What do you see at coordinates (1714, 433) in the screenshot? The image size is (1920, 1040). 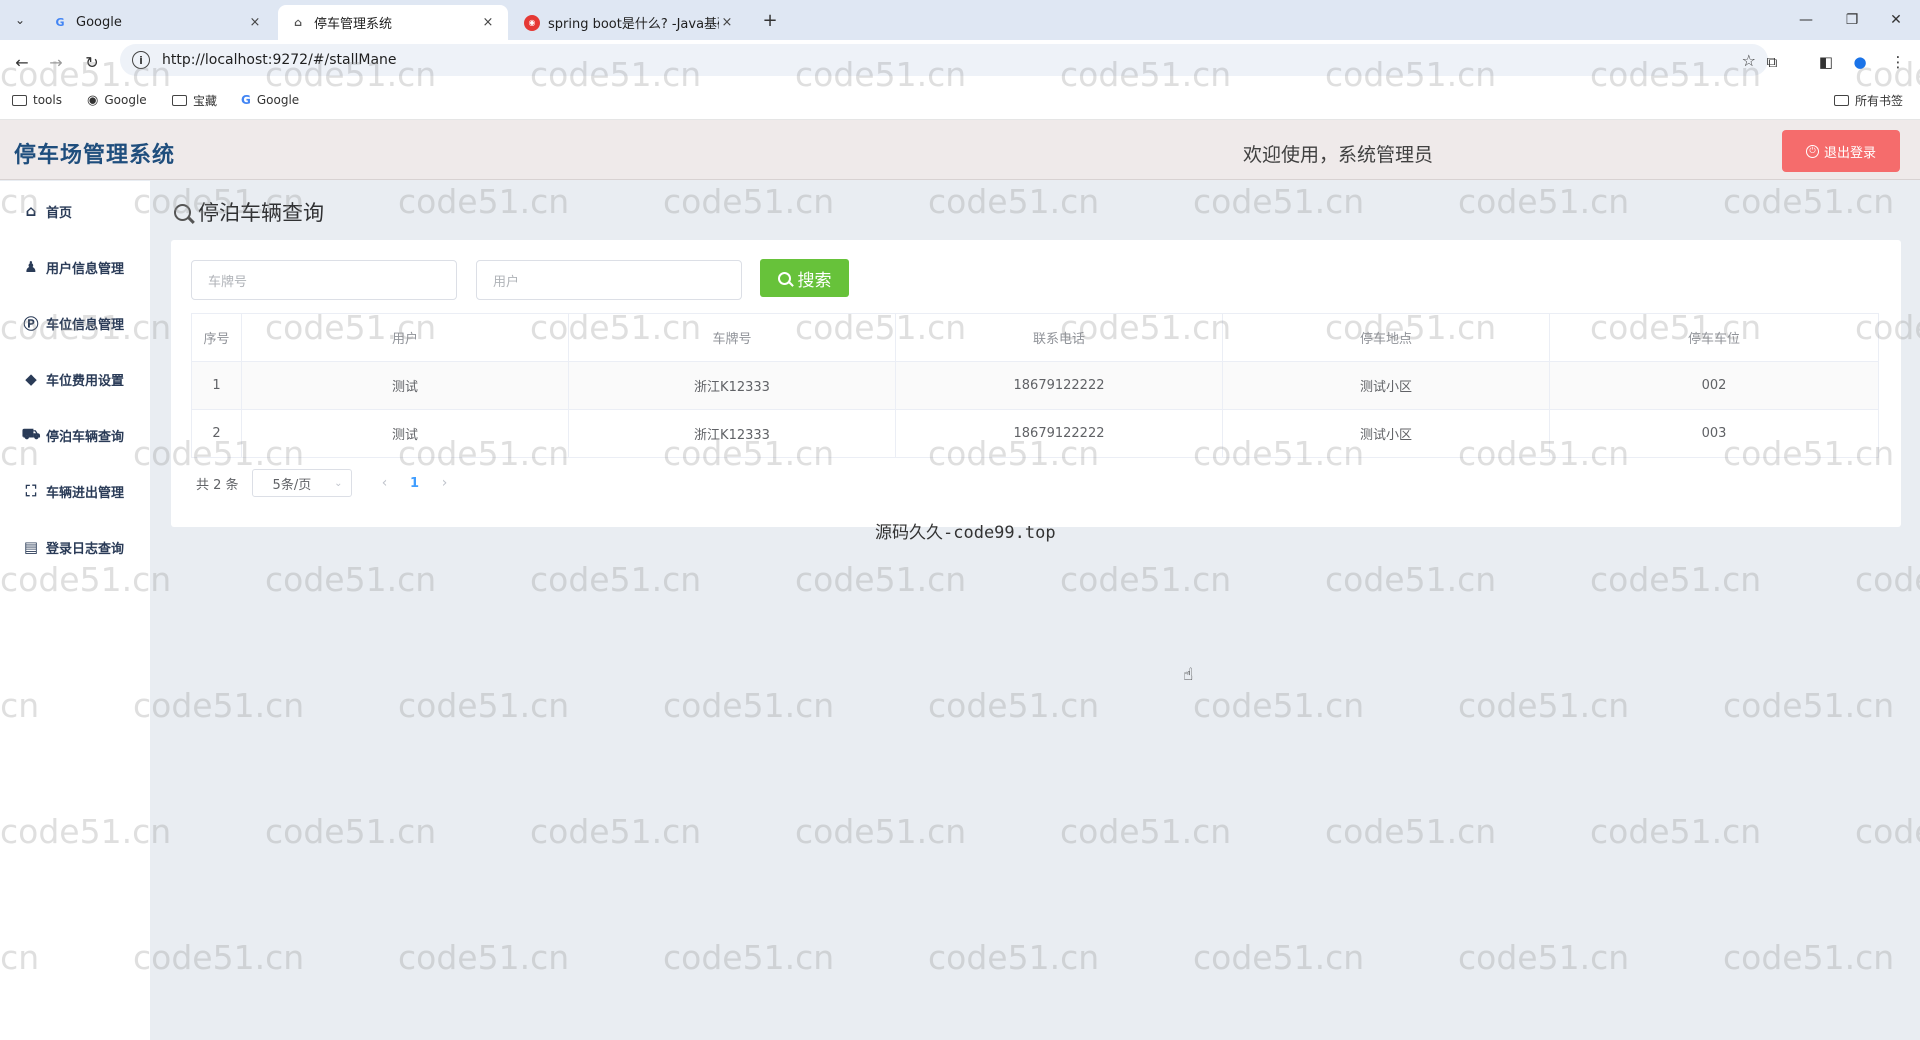 I see `table-cell: 003` at bounding box center [1714, 433].